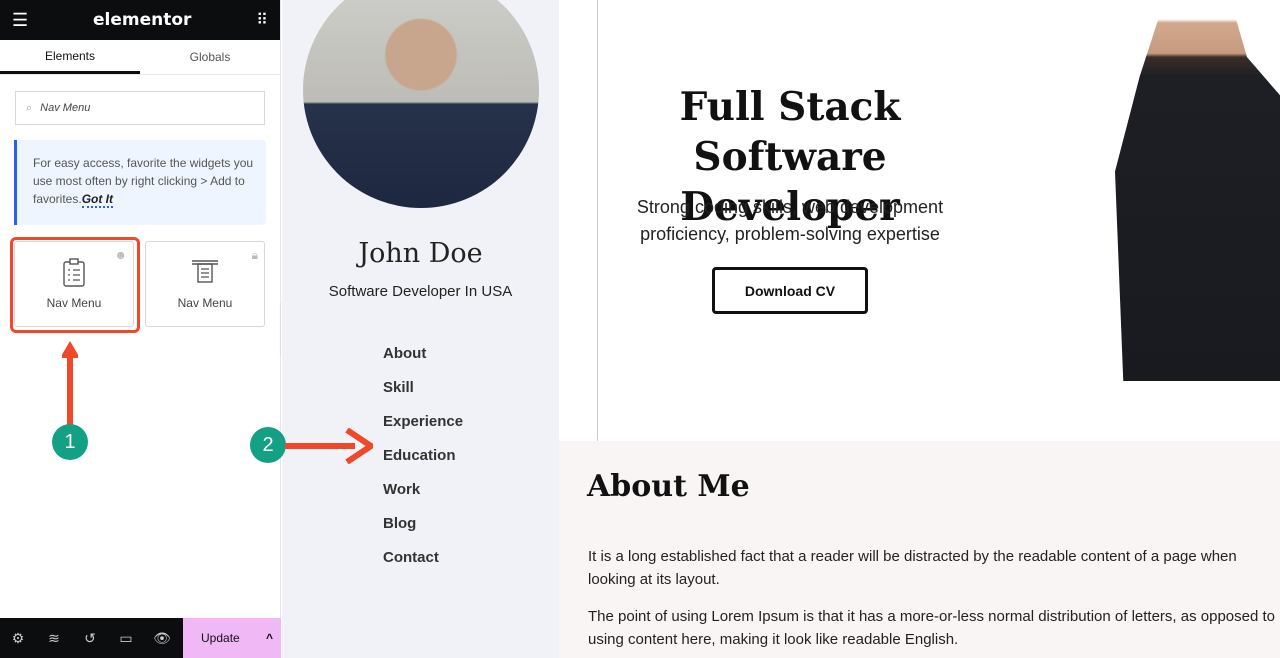  Describe the element at coordinates (1197, 190) in the screenshot. I see `hero-photo` at that location.